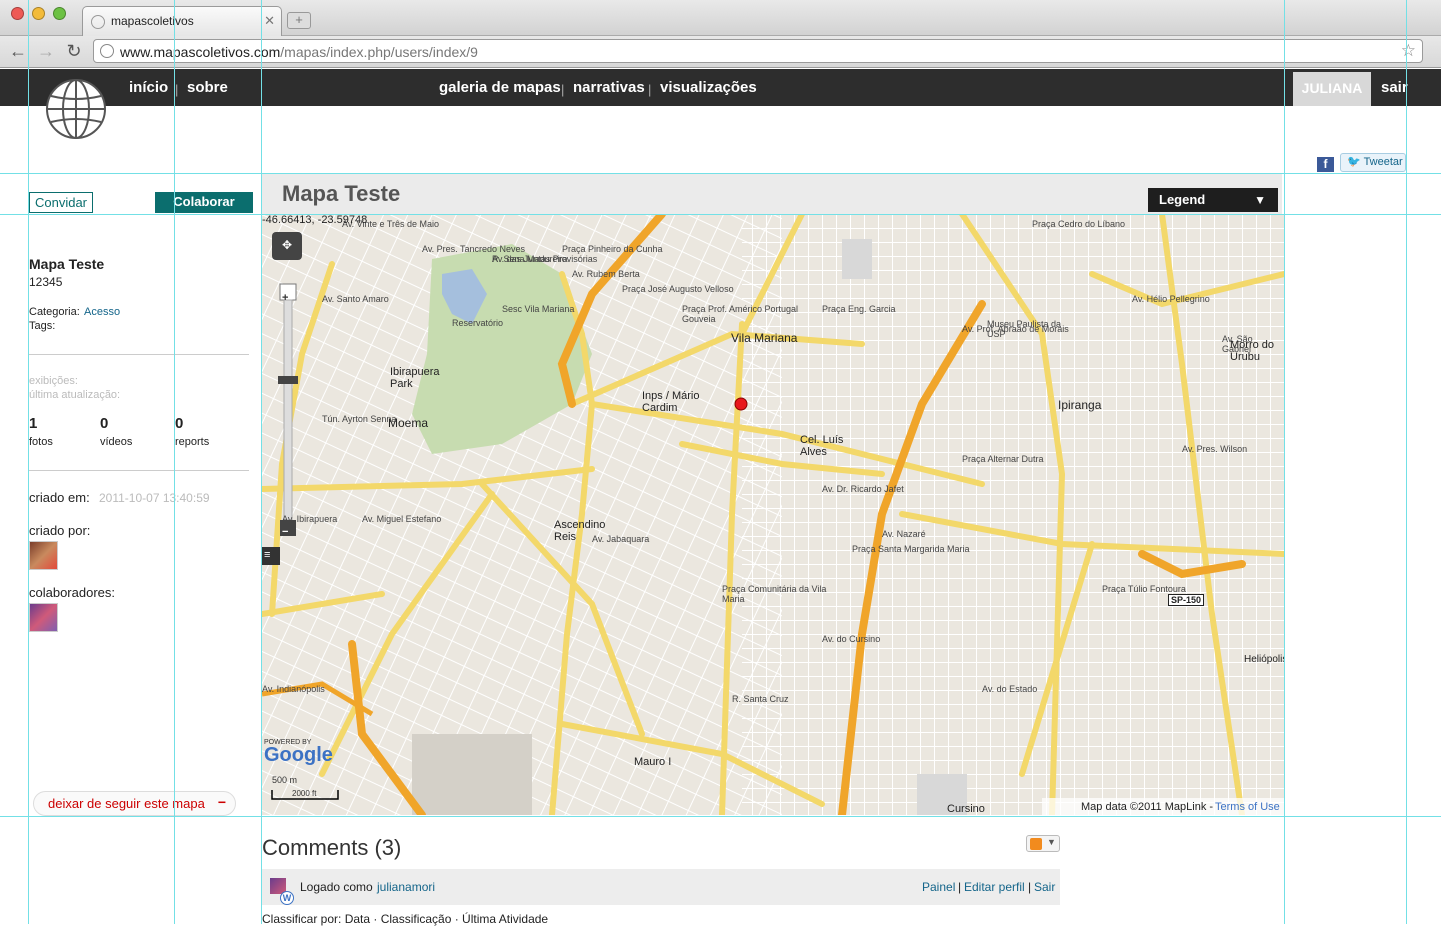 This screenshot has width=1441, height=926. I want to click on map-label: Ibirapuera Park, so click(415, 378).